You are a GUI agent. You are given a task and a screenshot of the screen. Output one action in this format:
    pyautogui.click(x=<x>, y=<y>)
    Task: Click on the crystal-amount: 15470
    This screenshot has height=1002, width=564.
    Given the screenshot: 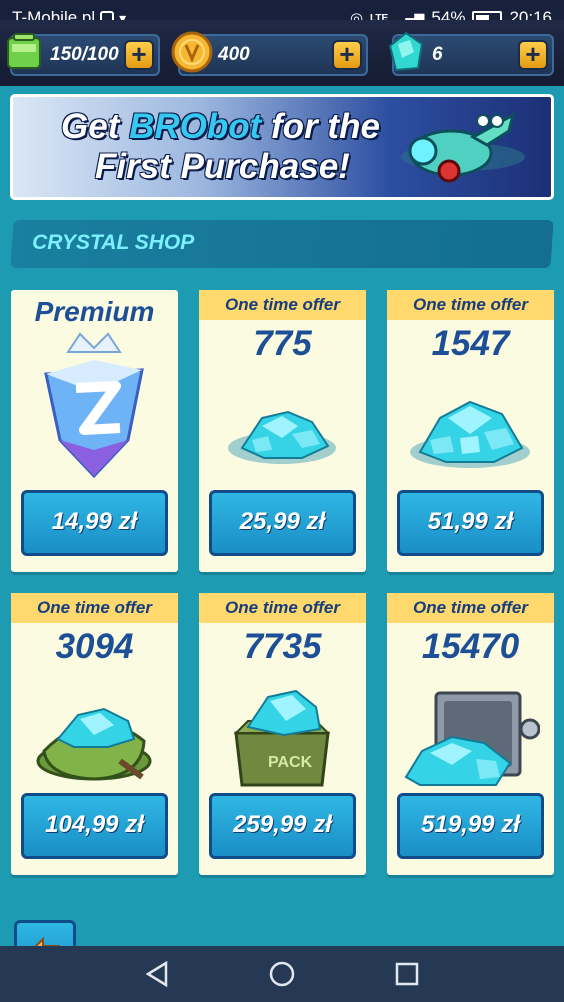 What is the action you would take?
    pyautogui.click(x=470, y=646)
    